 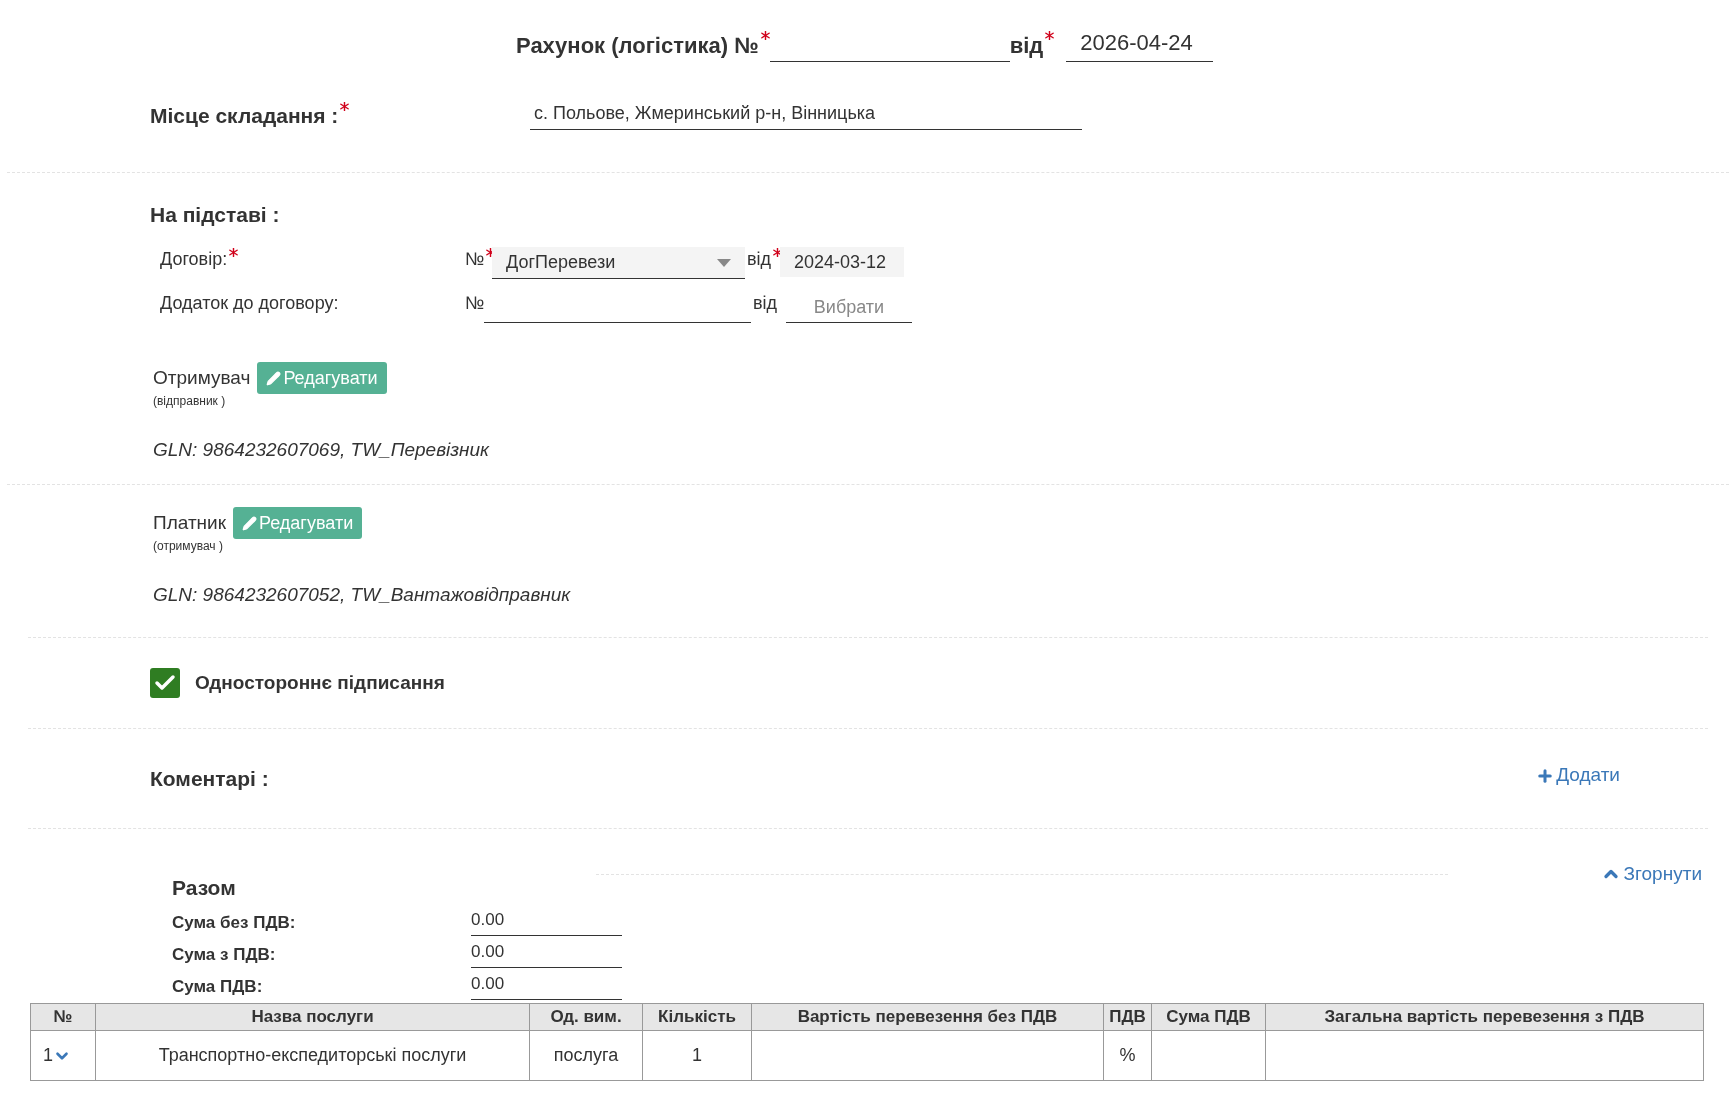 I want to click on place-field: с. Польове, Жмеринський р-н, Вінницька, so click(x=806, y=115).